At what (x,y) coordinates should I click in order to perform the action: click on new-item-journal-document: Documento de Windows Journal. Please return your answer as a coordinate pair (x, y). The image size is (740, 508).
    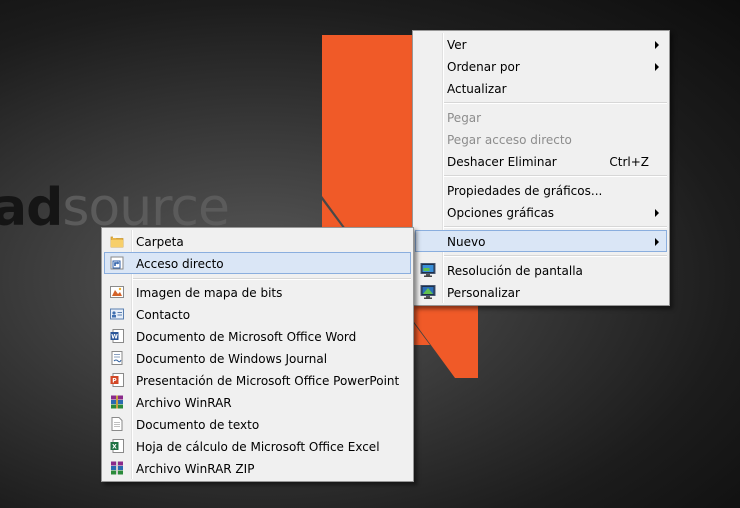
    Looking at the image, I should click on (257, 358).